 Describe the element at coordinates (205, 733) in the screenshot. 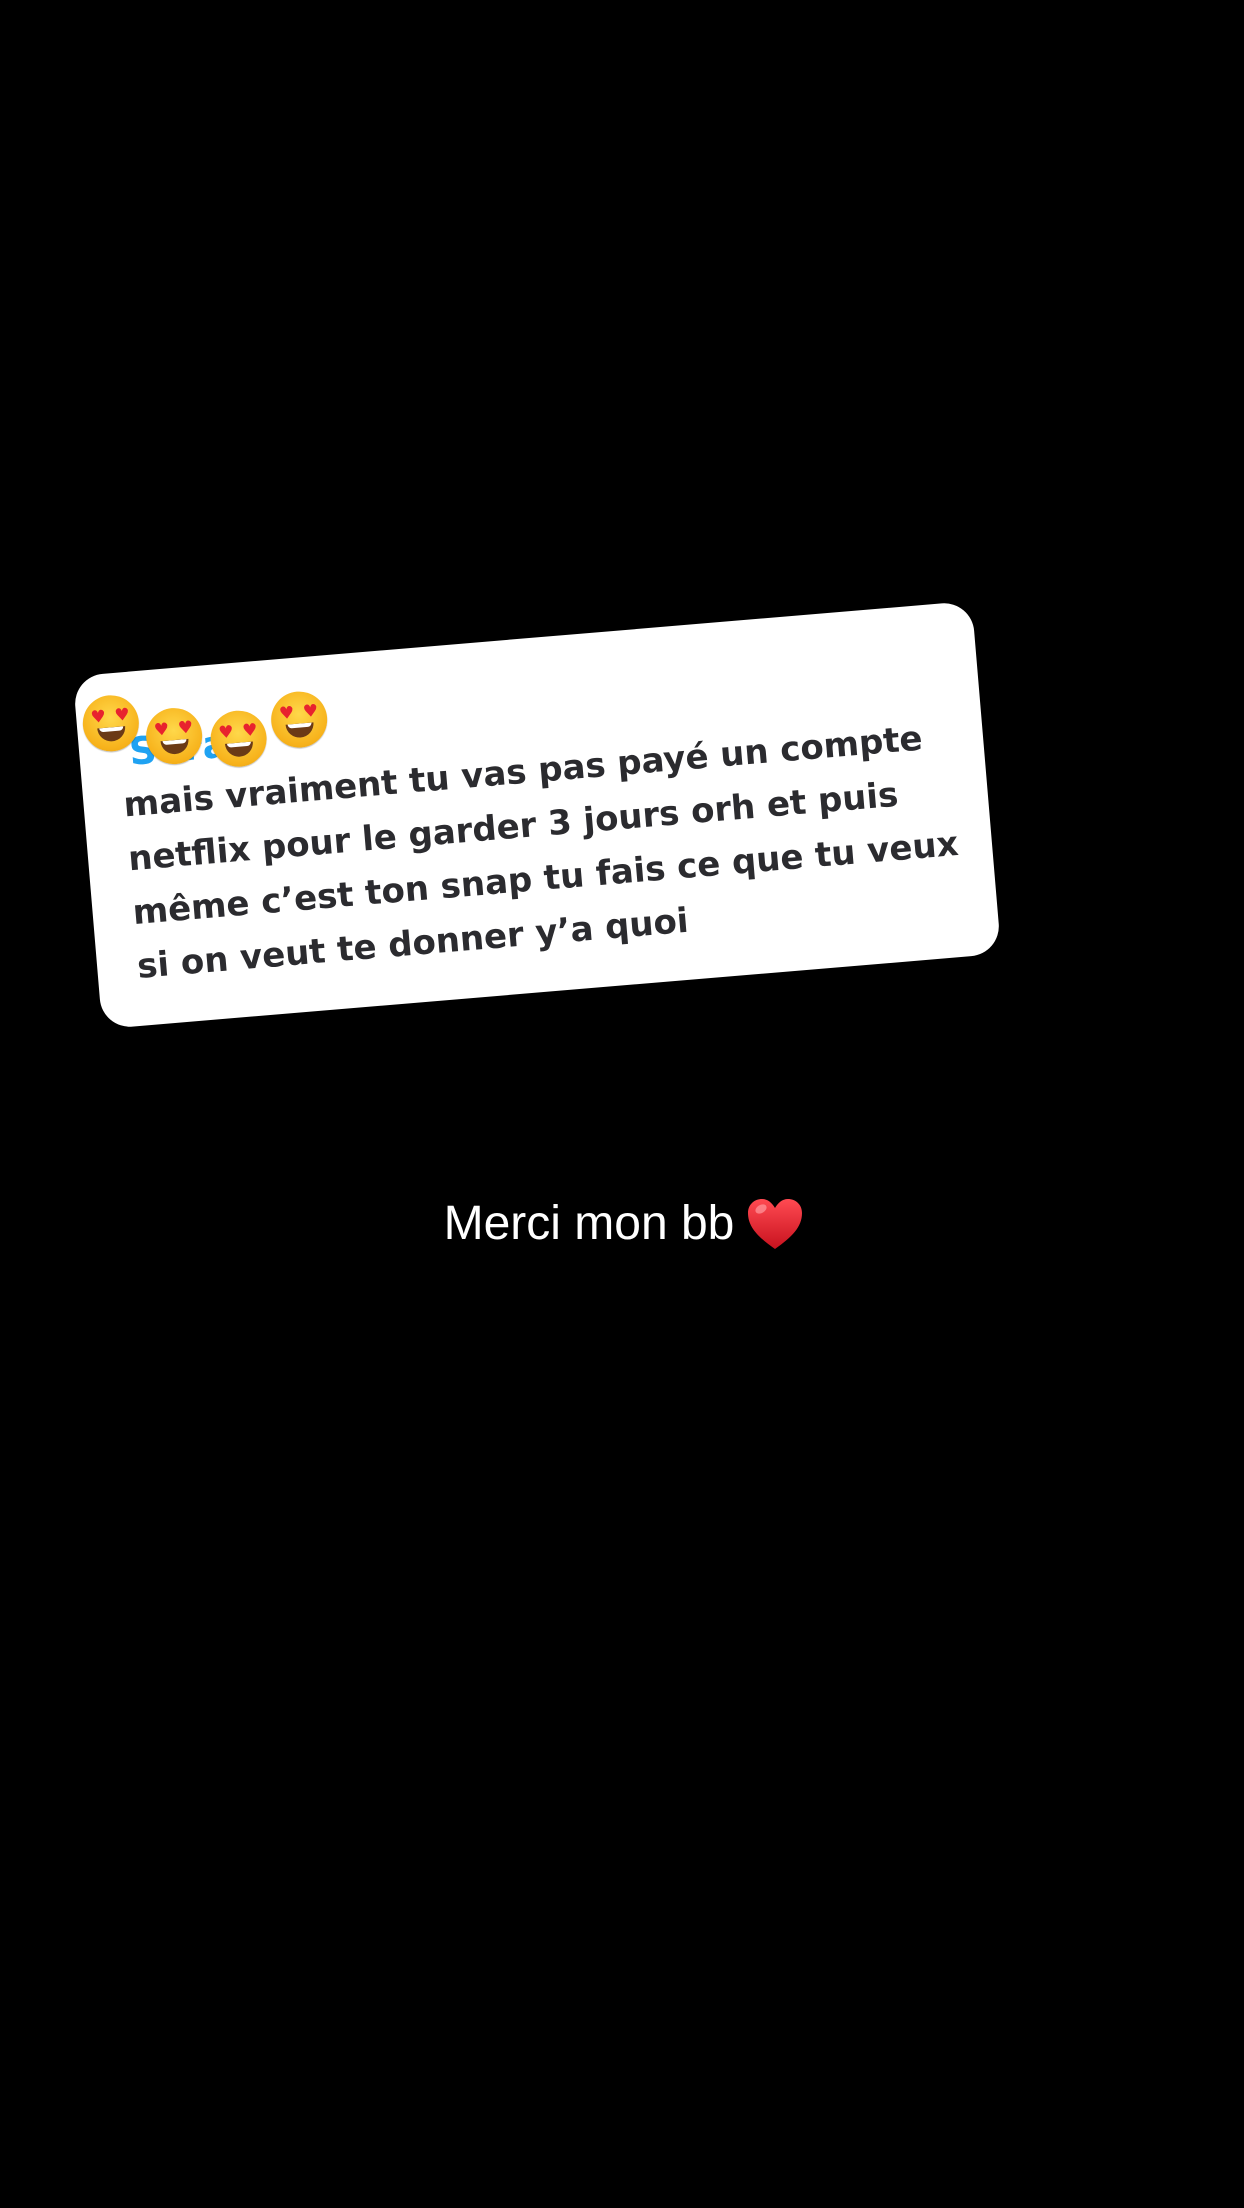

I see `emoji-sticker-row: ♥ ♥ ♥ ♥ ♥ ♥ ♥ ♥` at that location.